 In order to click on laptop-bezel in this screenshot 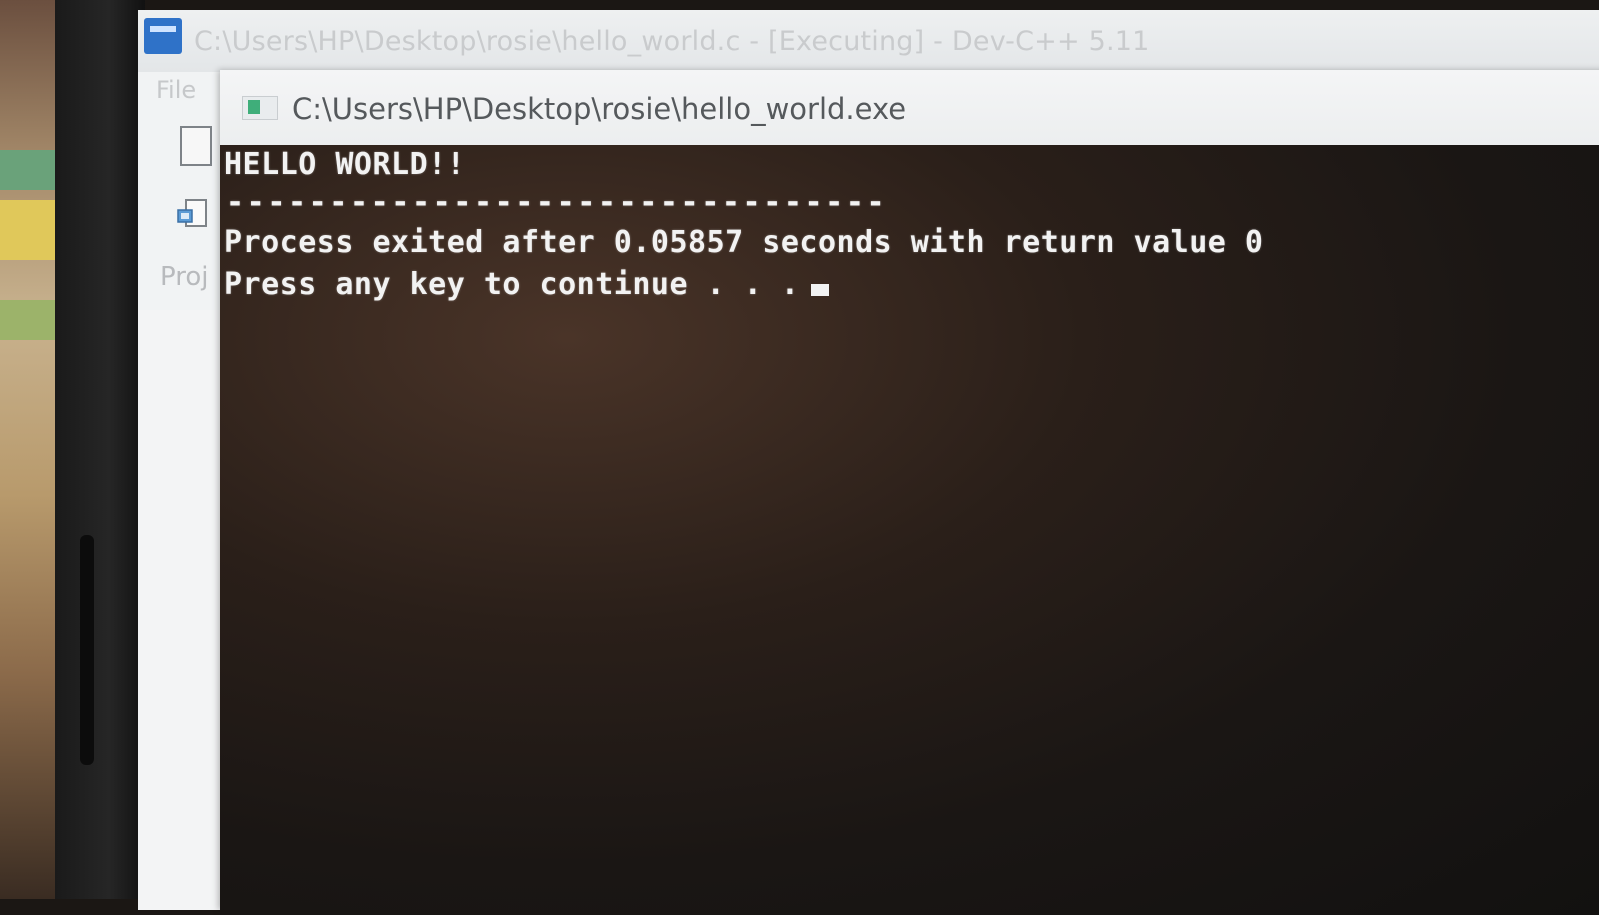, I will do `click(100, 449)`.